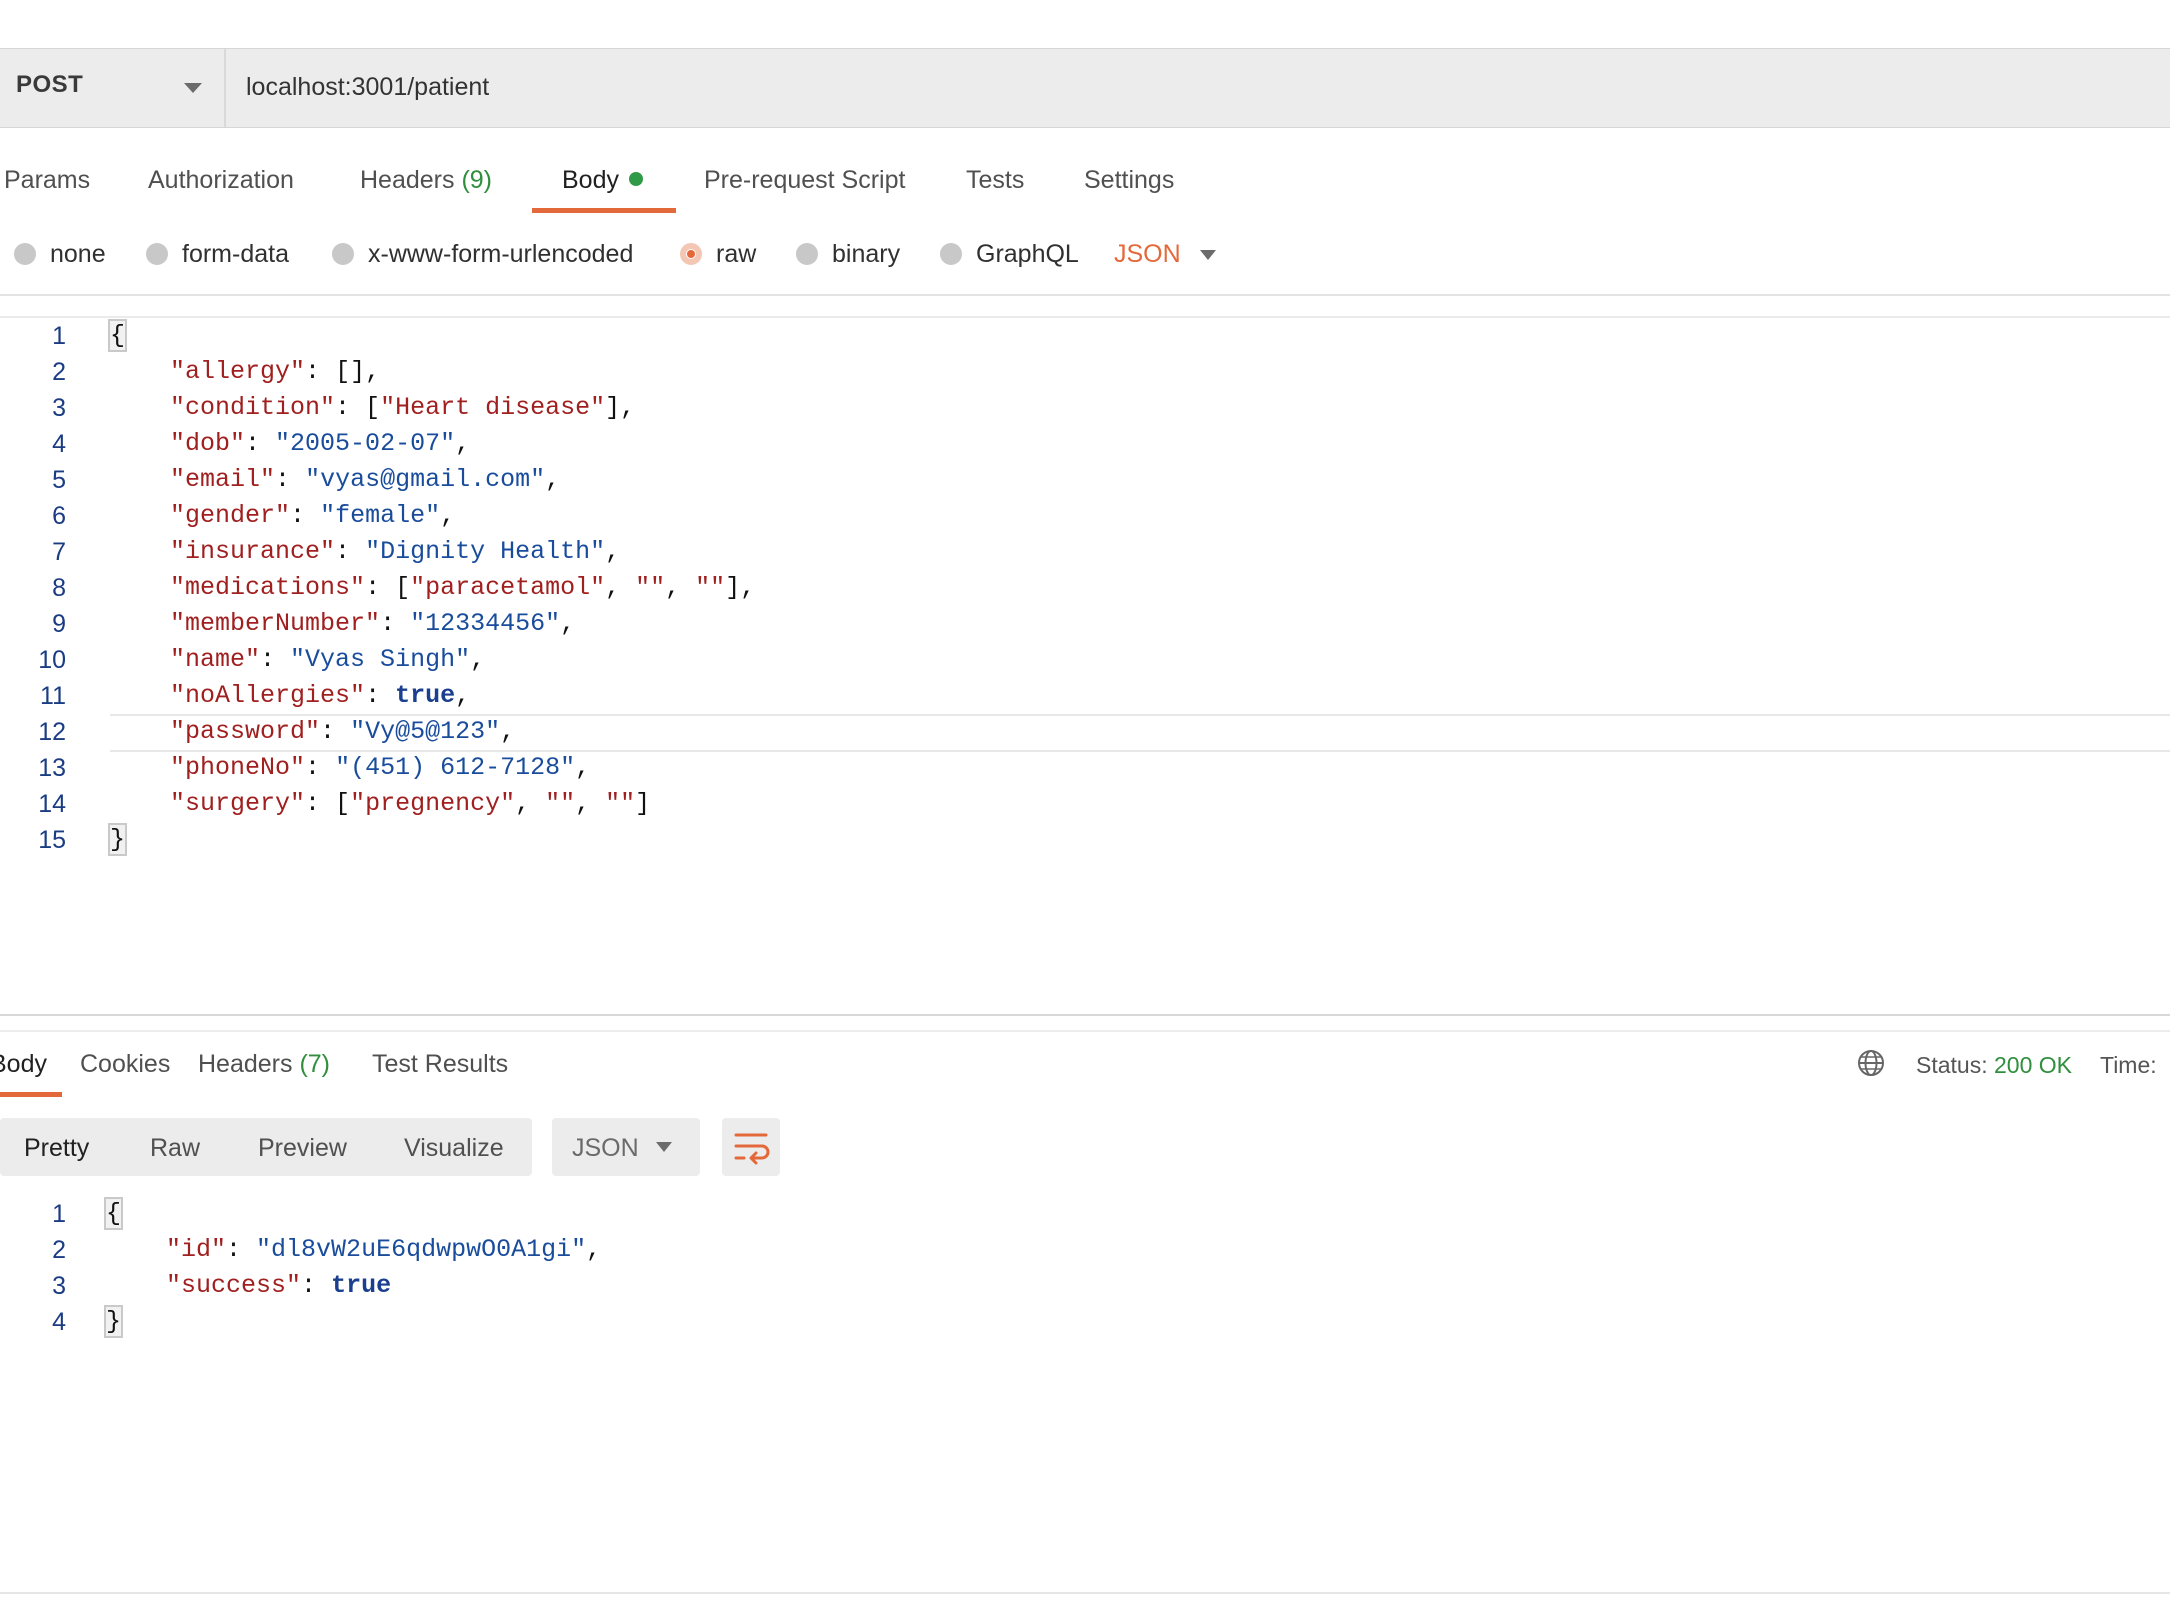  What do you see at coordinates (804, 180) in the screenshot?
I see `tab-prerequest-script: Pre-request Script` at bounding box center [804, 180].